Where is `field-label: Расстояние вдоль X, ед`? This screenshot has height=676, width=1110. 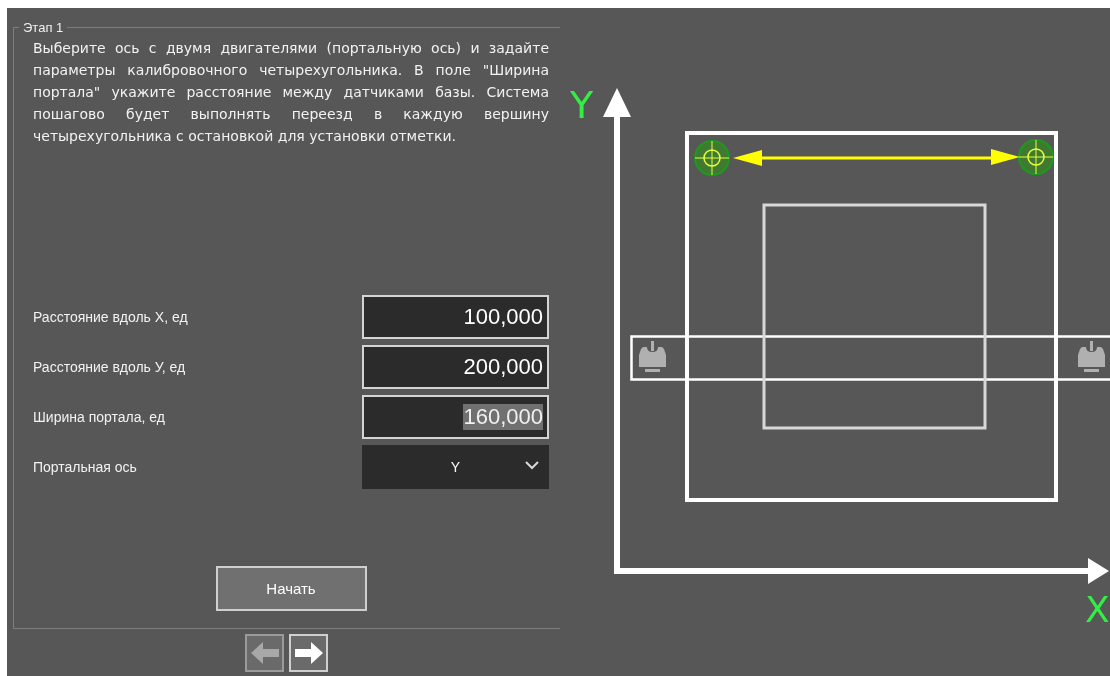
field-label: Расстояние вдоль X, ед is located at coordinates (111, 317).